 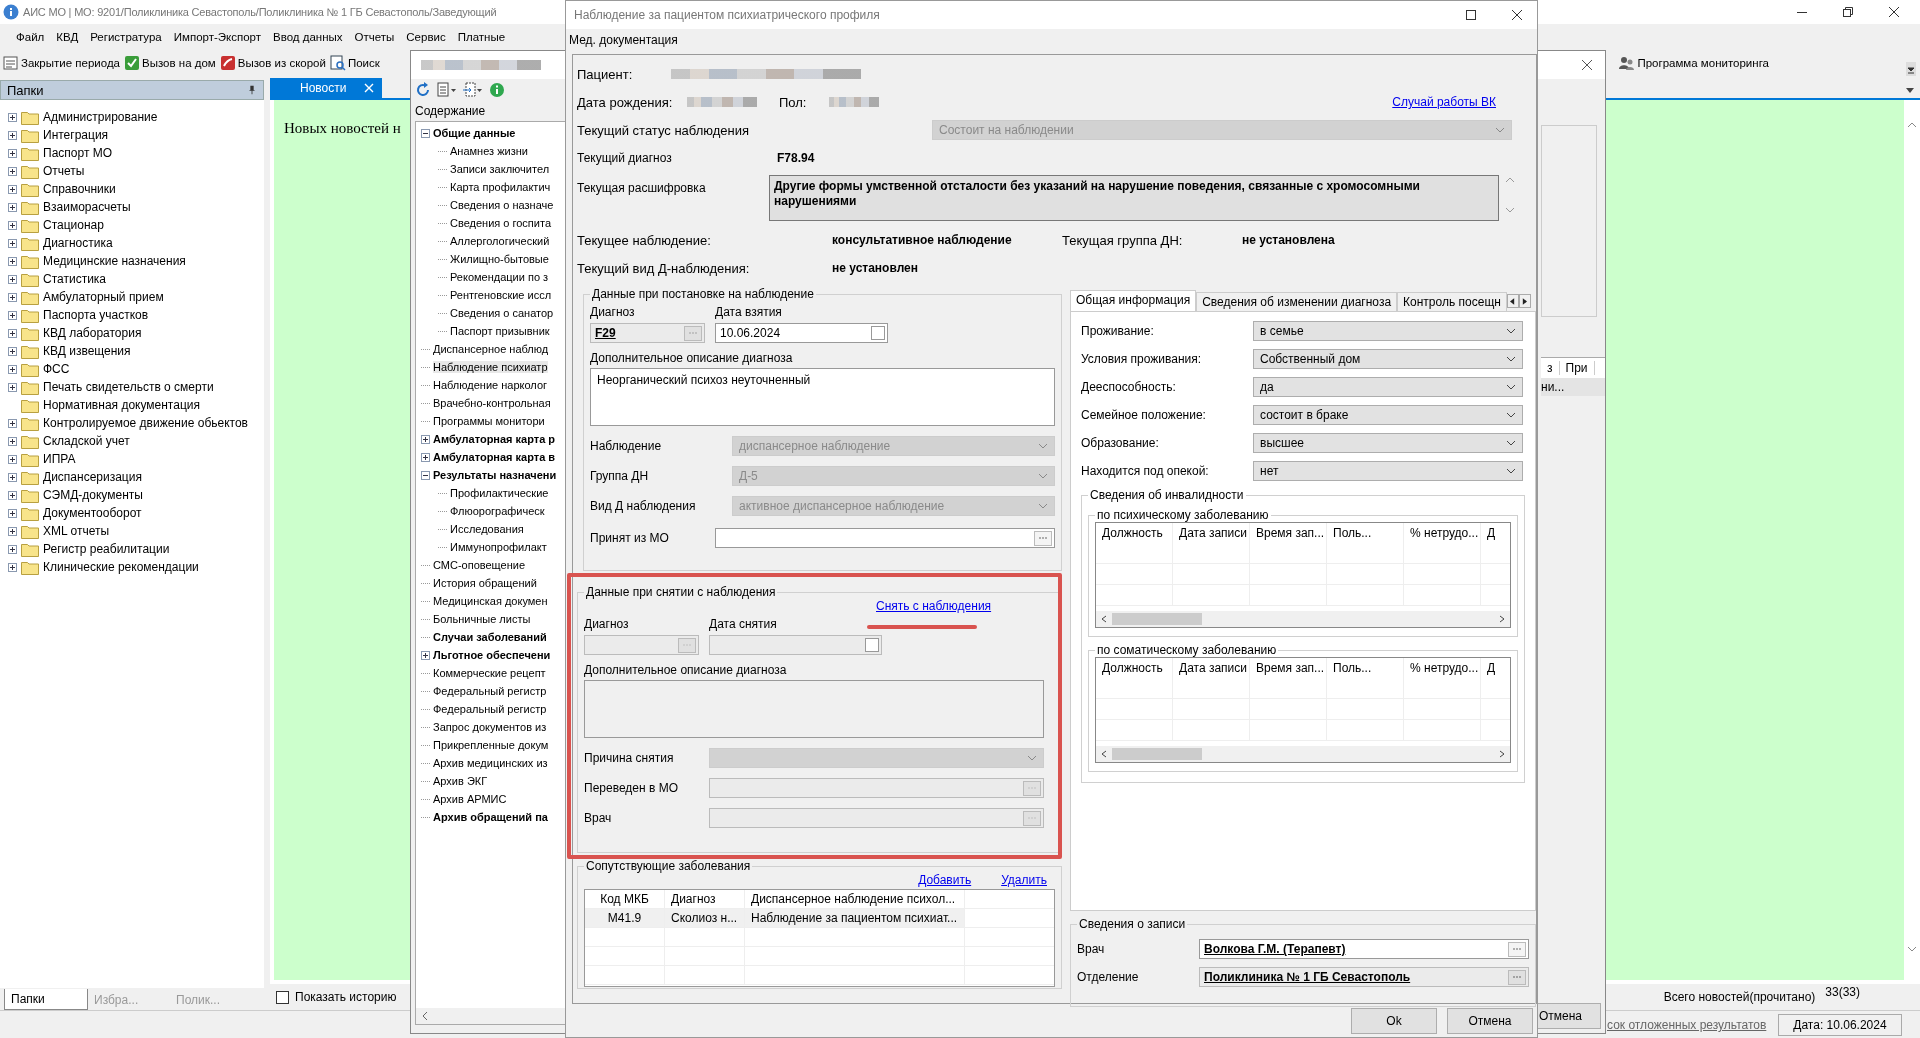 What do you see at coordinates (1024, 880) in the screenshot?
I see `table-action-link: Удалить` at bounding box center [1024, 880].